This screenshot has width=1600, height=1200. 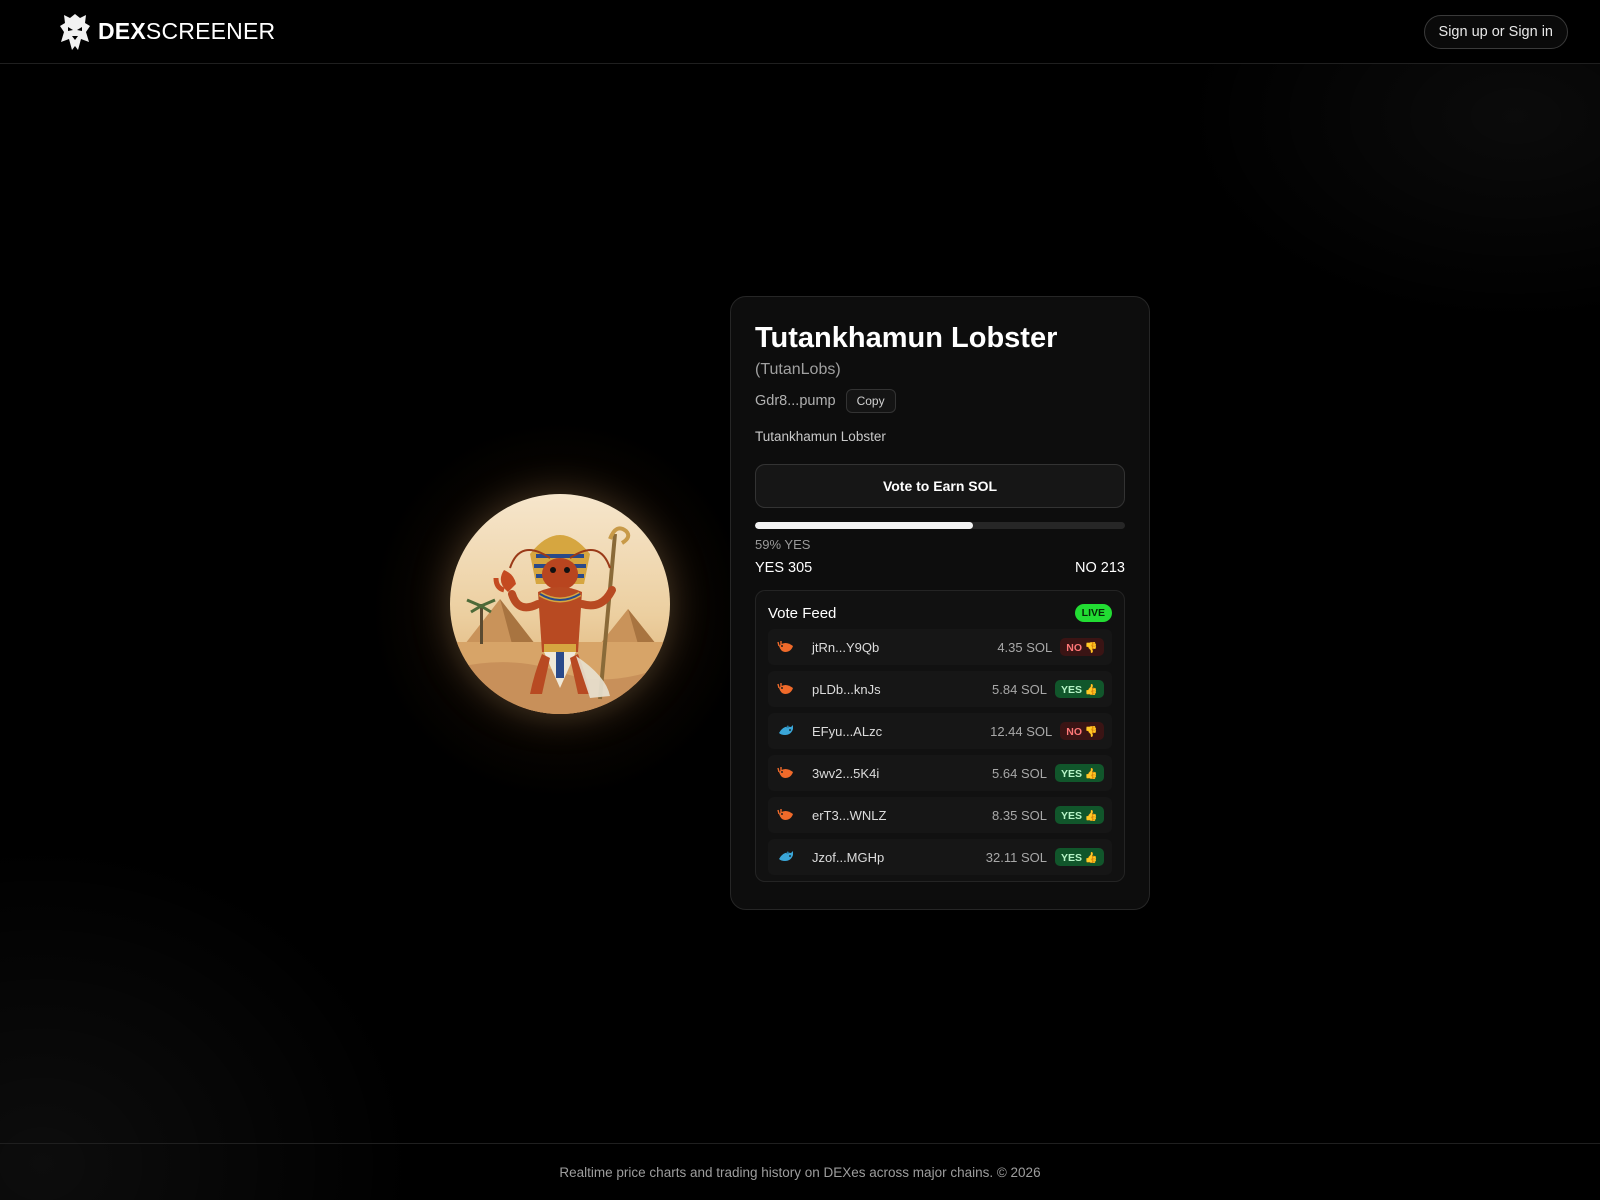 I want to click on vote-feed-row: 3wv2...5K4i 5.64 SOL YES 👍, so click(x=940, y=773).